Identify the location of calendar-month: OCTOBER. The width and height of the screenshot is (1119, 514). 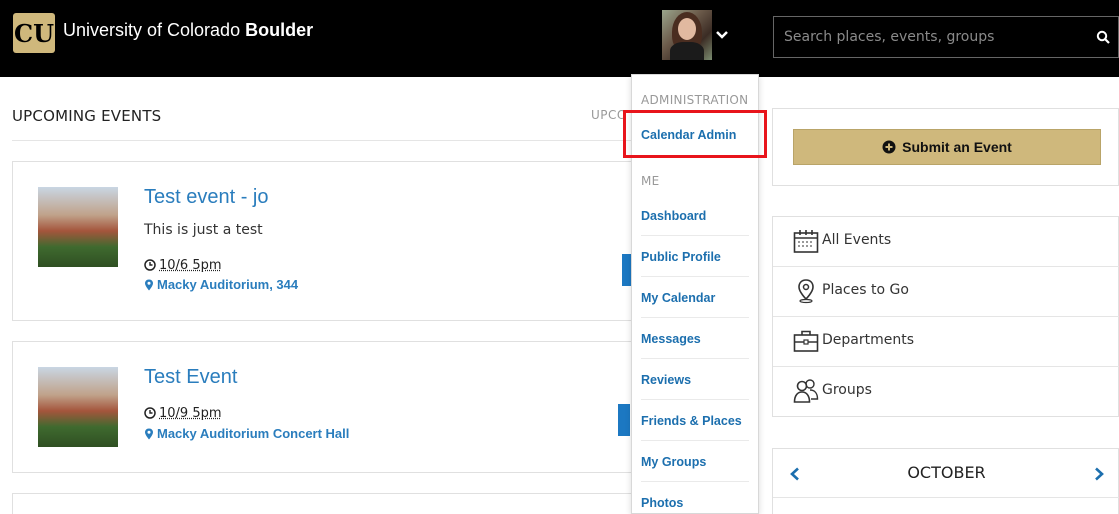
(946, 472).